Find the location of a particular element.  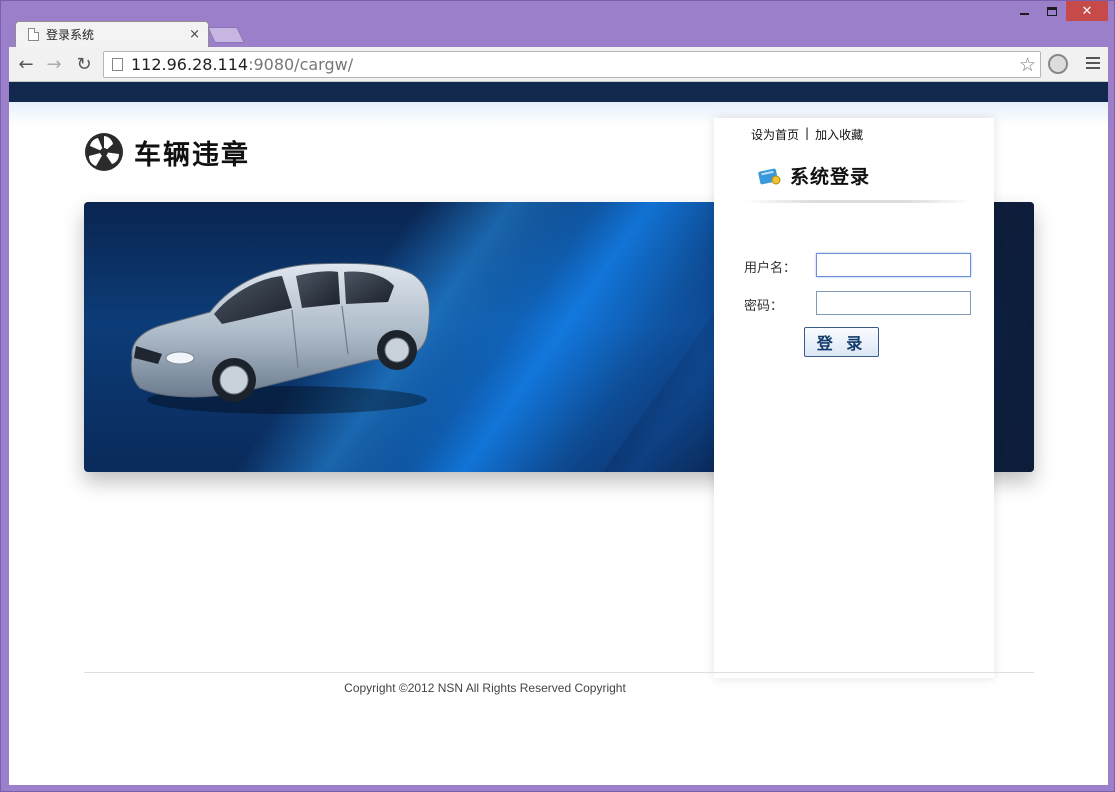

window-controls: ✕ is located at coordinates (1059, 12).